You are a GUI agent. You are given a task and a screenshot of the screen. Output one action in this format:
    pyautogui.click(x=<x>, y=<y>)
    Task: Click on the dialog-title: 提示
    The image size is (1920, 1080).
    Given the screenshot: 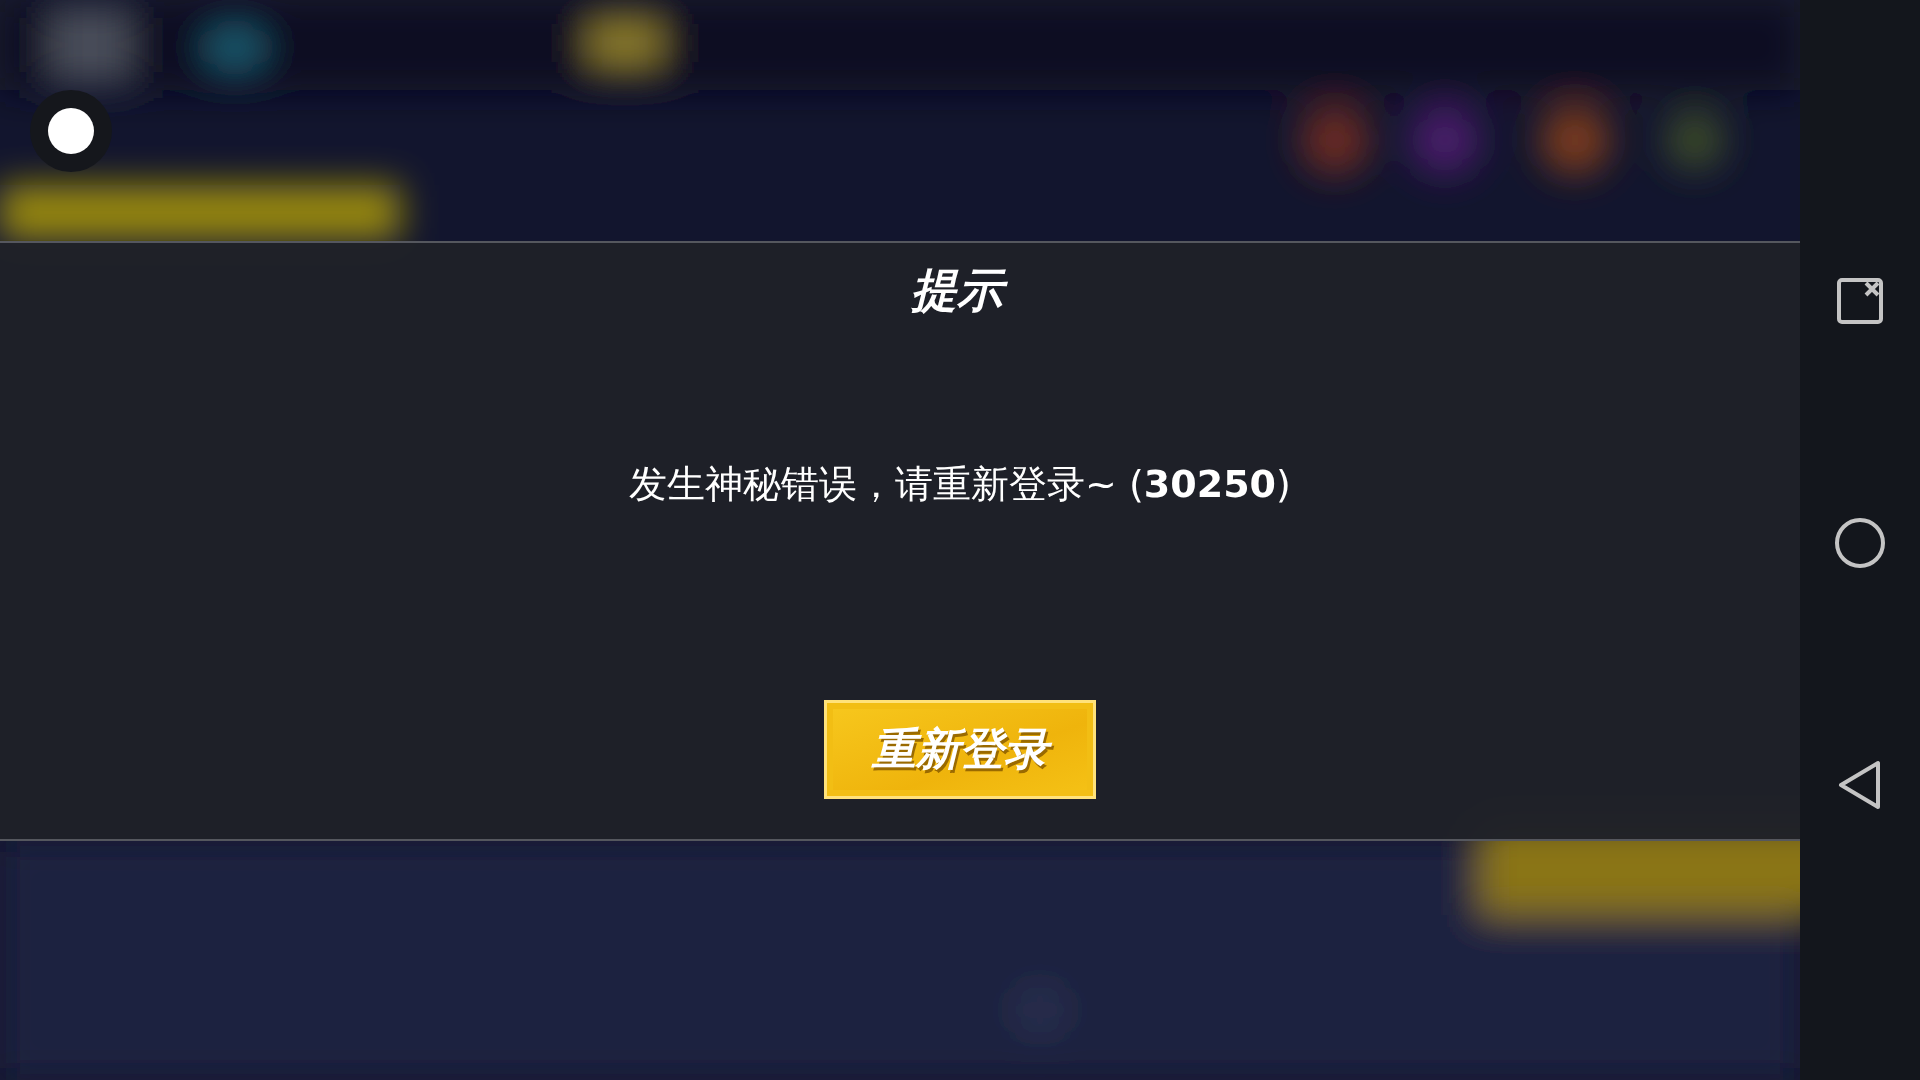 What is the action you would take?
    pyautogui.click(x=960, y=293)
    